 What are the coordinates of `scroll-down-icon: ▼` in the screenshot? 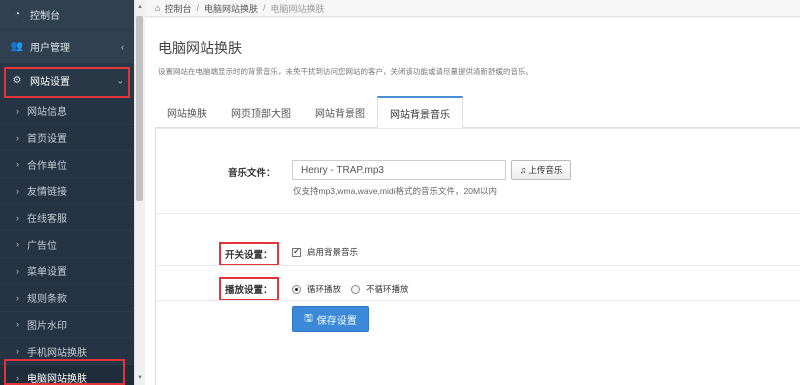 It's located at (140, 378).